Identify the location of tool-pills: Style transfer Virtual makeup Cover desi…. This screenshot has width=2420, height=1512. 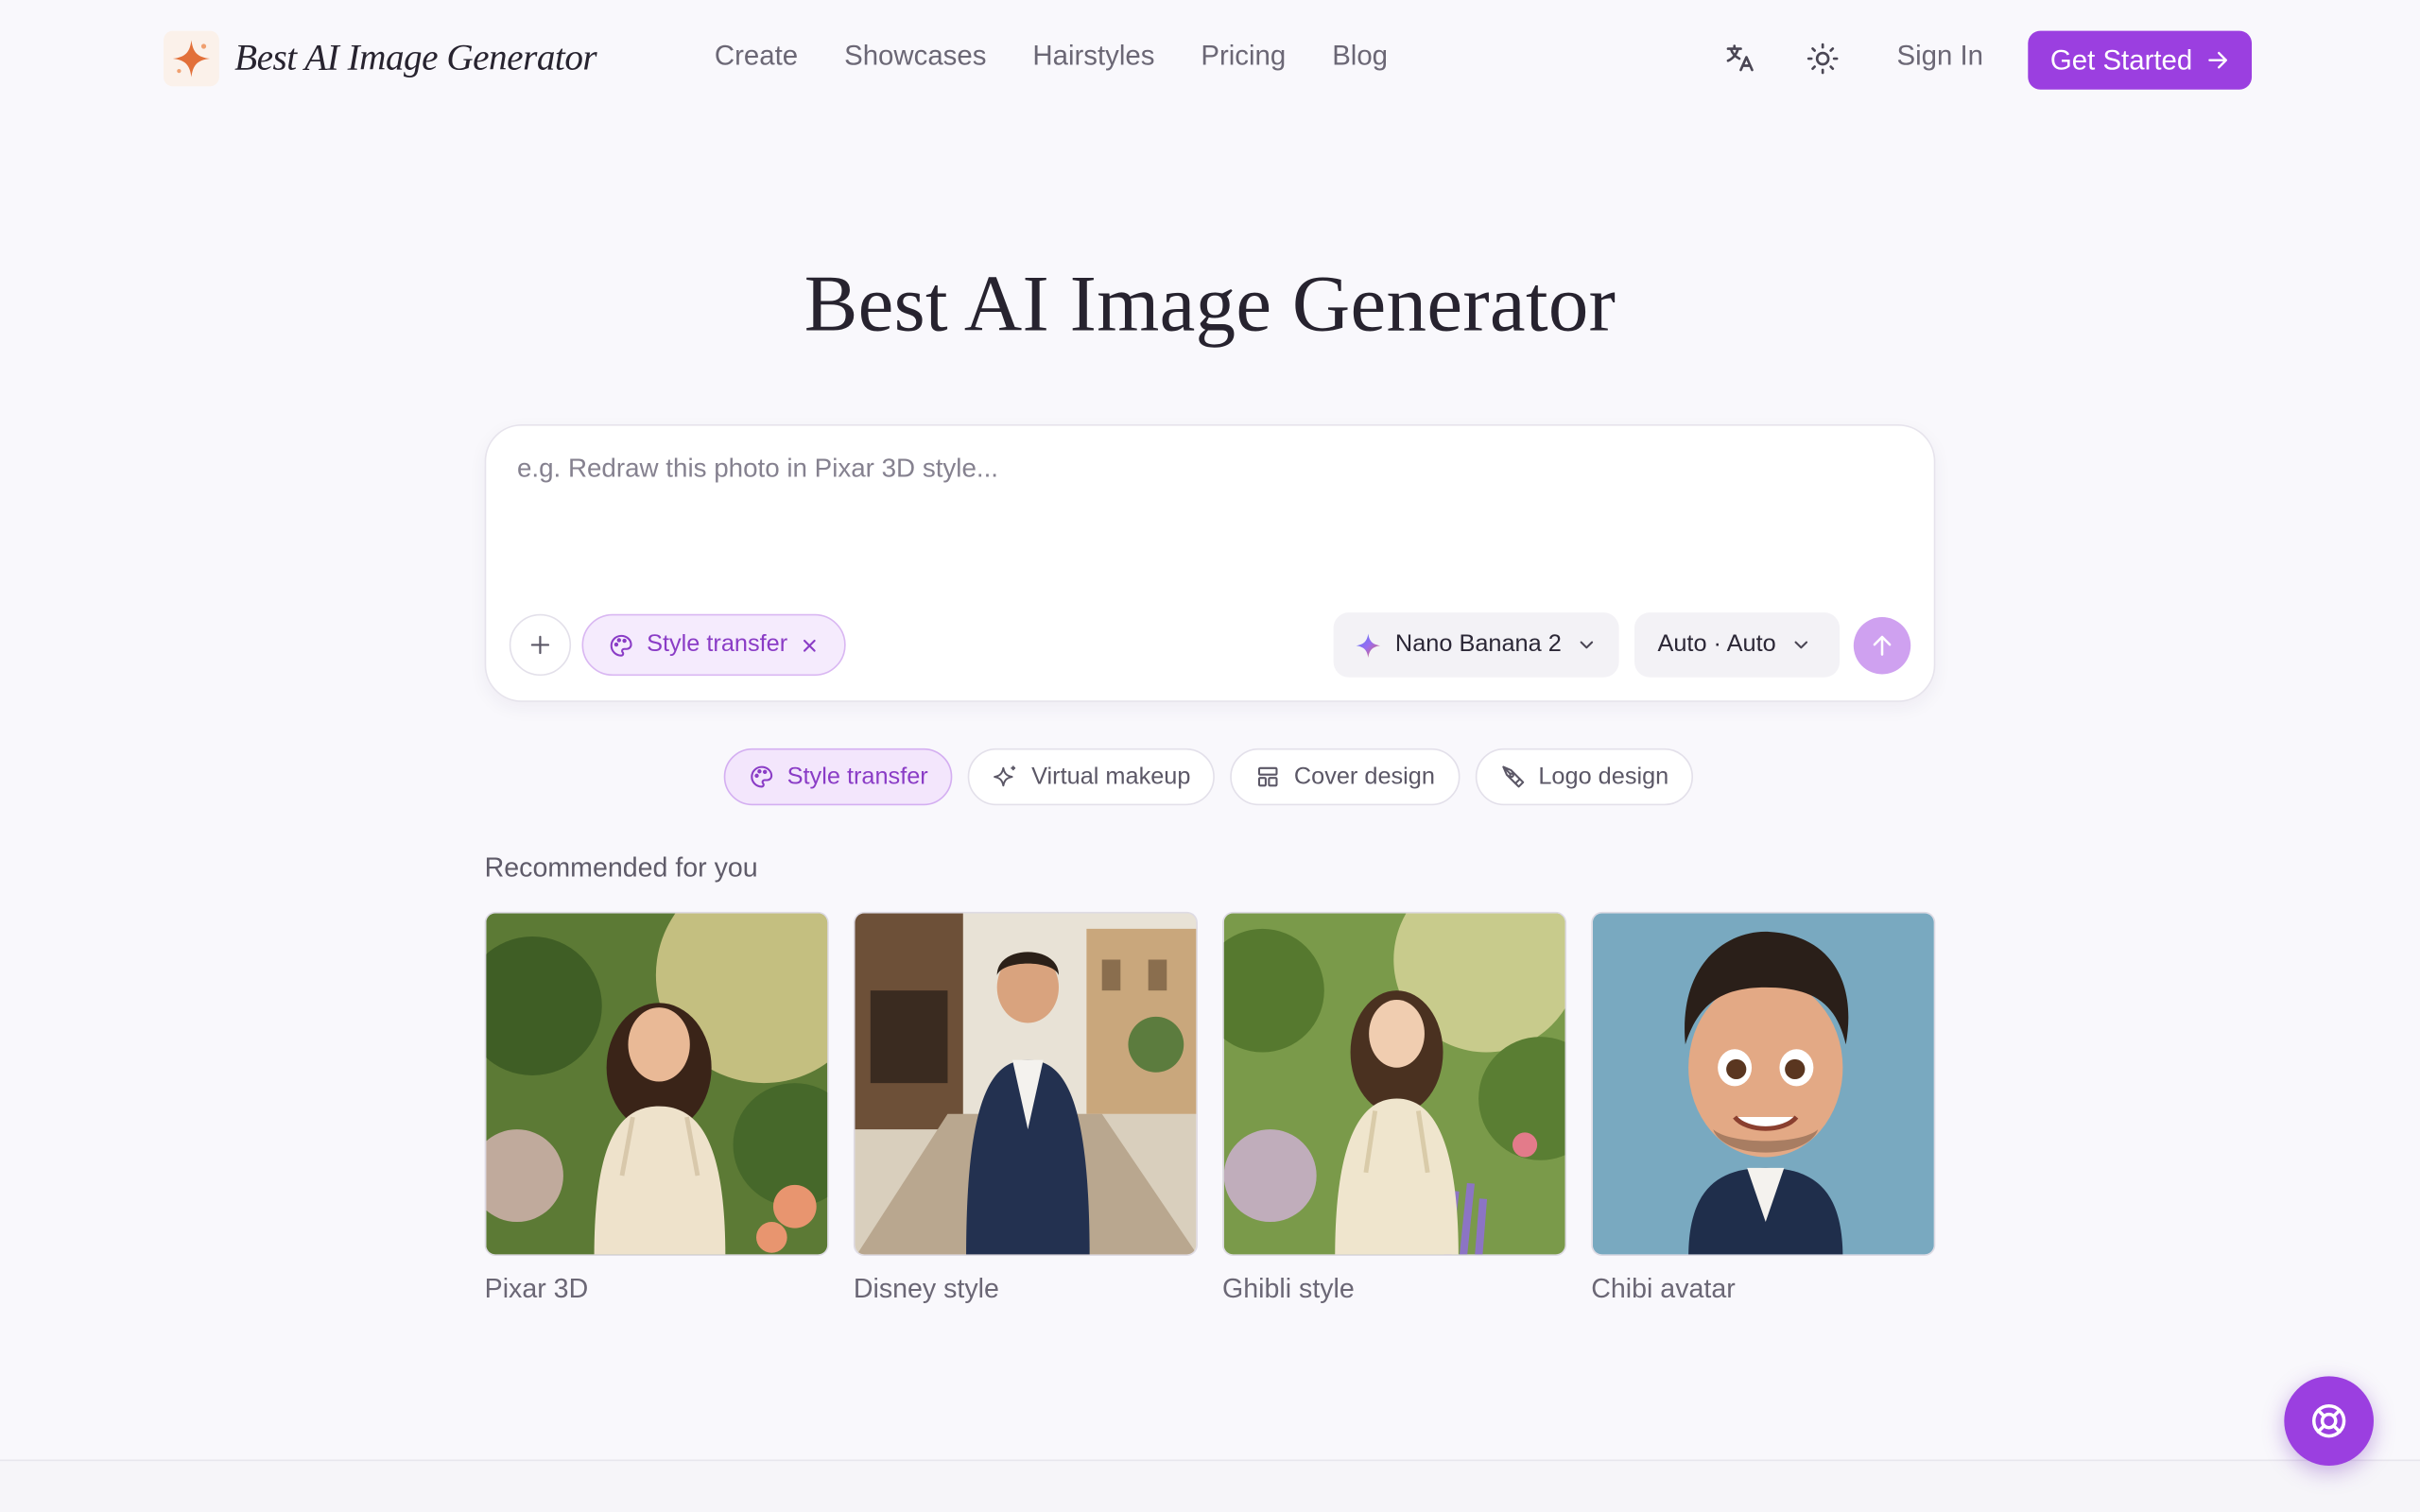
(1208, 776).